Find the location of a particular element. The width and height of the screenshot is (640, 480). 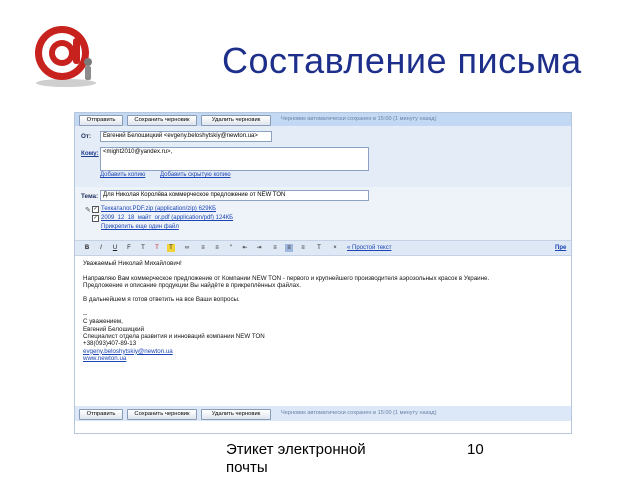

close-format-icon: × is located at coordinates (335, 248).